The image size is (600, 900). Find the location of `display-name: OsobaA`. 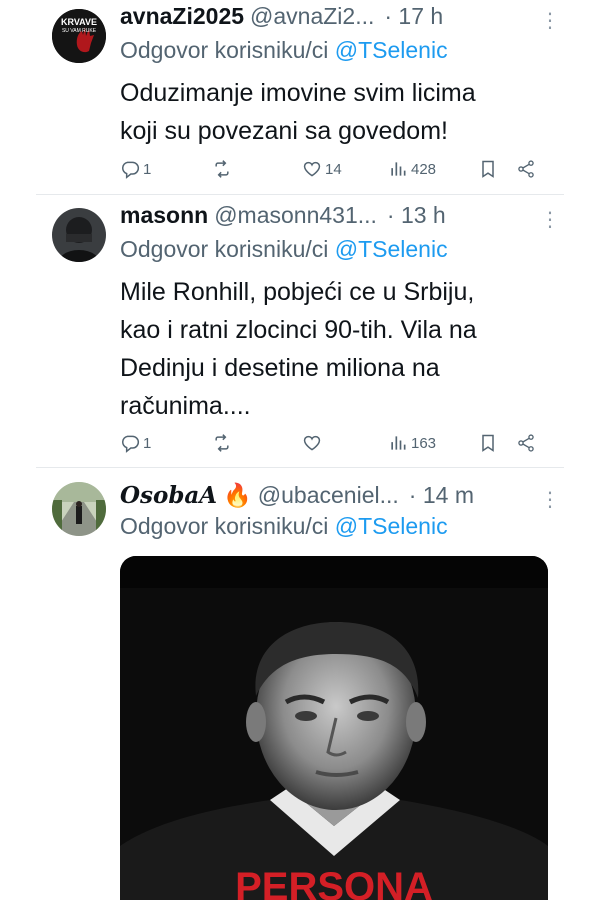

display-name: OsobaA is located at coordinates (168, 495).